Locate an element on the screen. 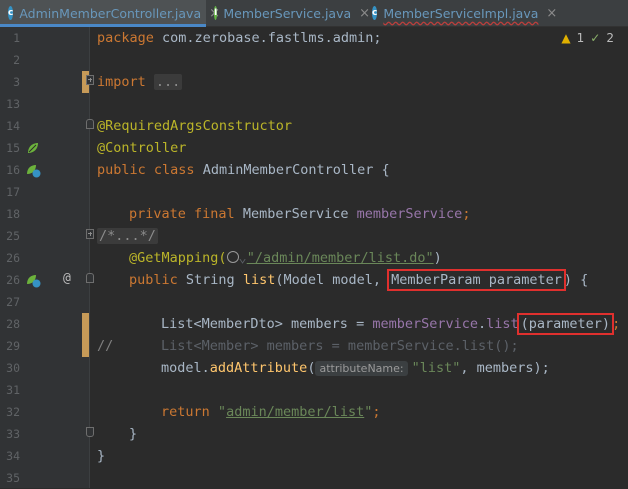 The width and height of the screenshot is (628, 489). tab-label: MemberServiceImpl.java is located at coordinates (461, 13).